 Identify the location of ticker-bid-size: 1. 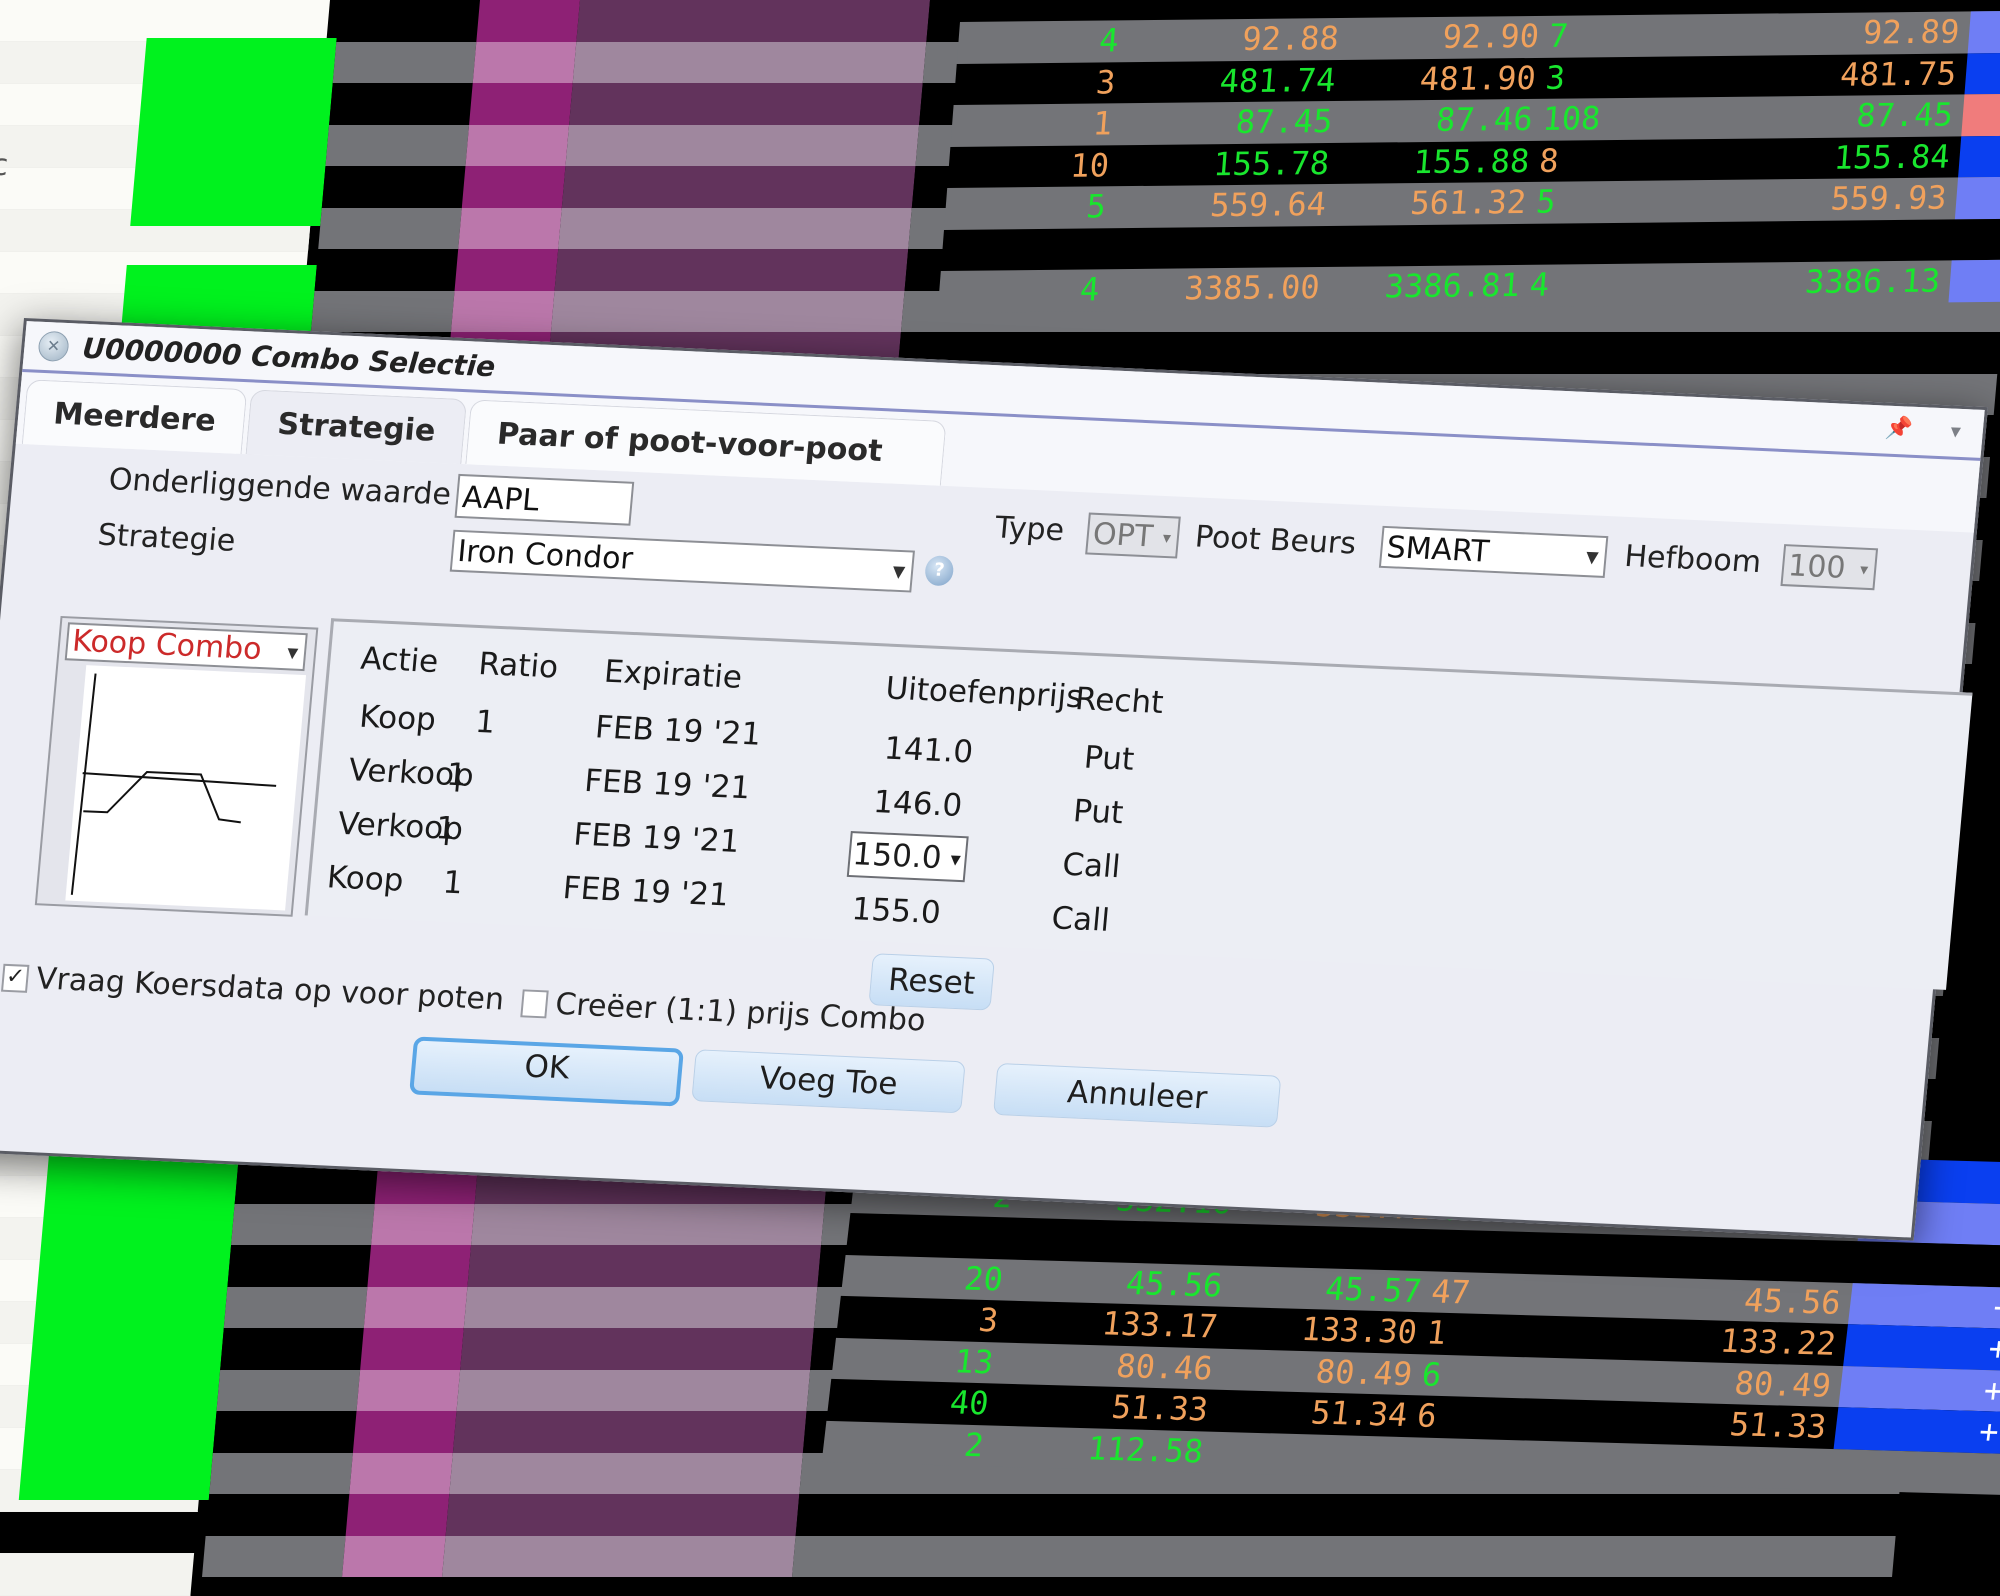
(1102, 123).